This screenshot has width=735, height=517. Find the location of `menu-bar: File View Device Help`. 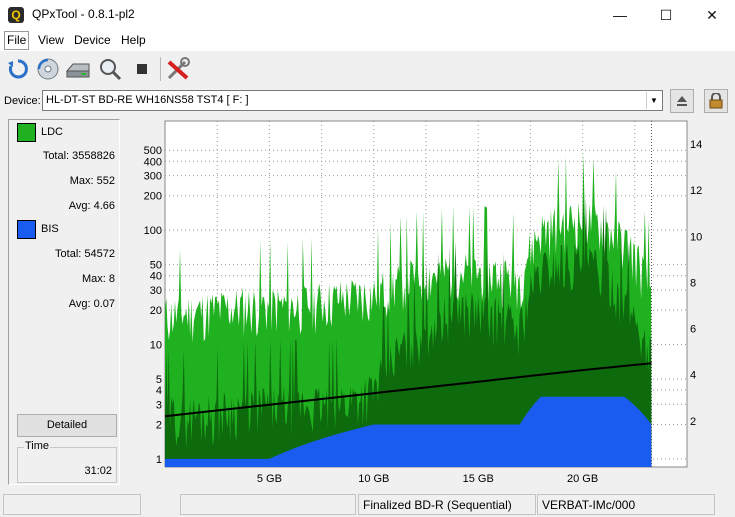

menu-bar: File View Device Help is located at coordinates (367, 40).